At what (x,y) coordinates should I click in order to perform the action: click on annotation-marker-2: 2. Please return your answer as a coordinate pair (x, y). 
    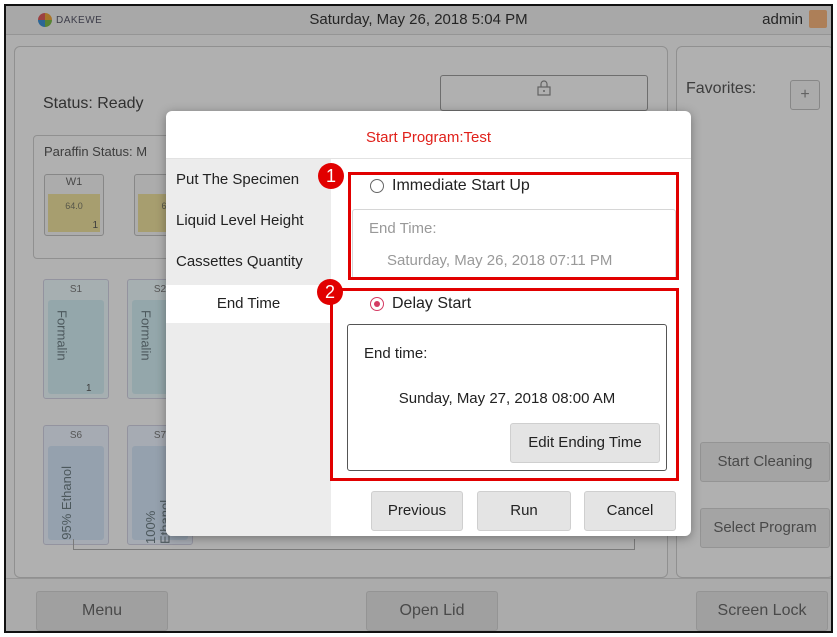
    Looking at the image, I should click on (330, 292).